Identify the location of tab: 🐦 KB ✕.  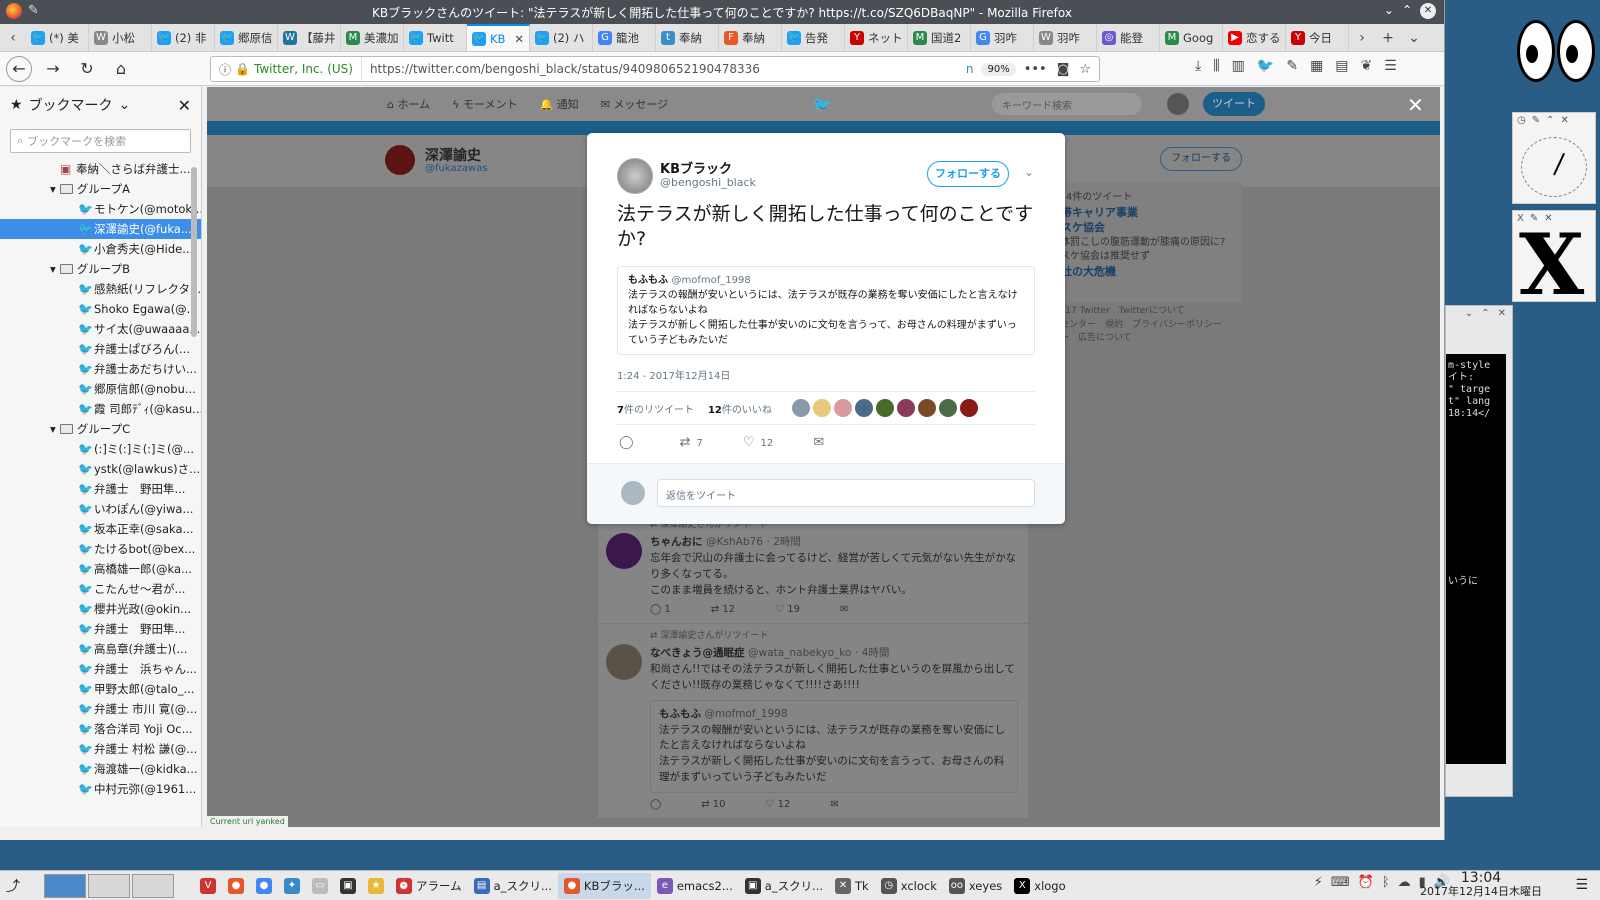
(498, 37).